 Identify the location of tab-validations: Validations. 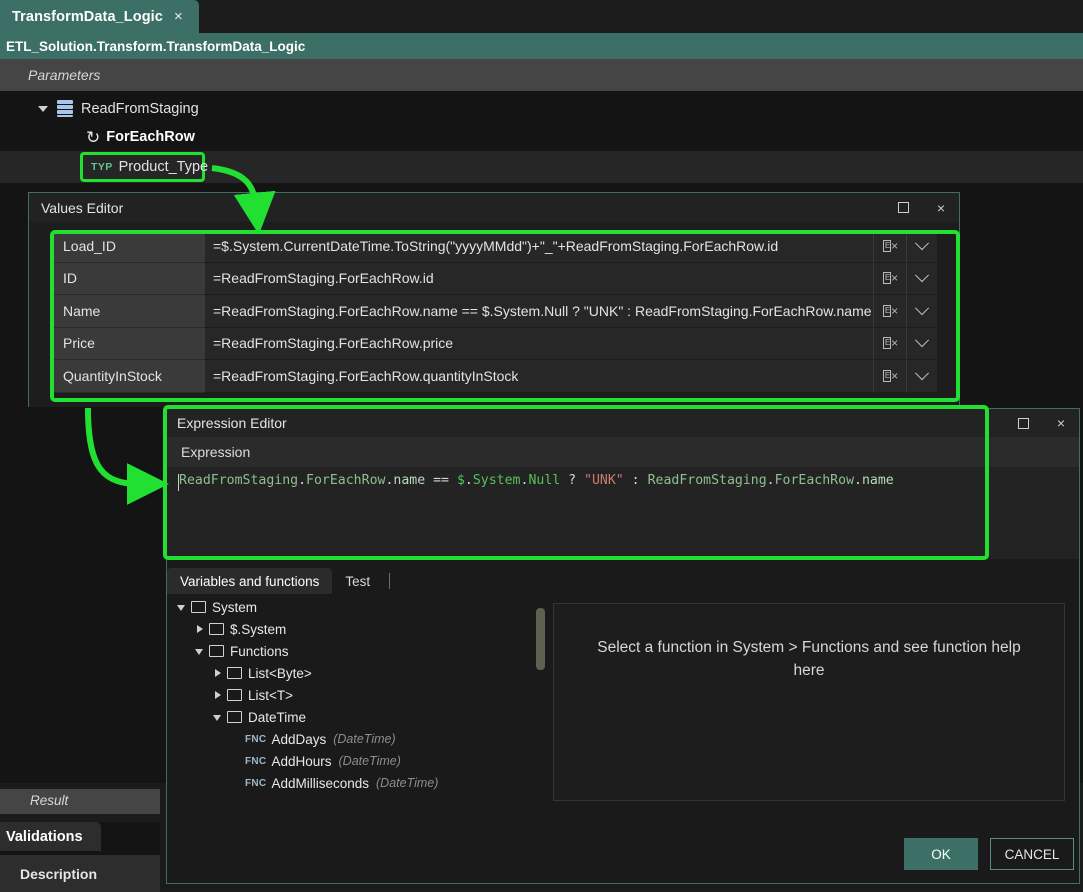
(50, 836).